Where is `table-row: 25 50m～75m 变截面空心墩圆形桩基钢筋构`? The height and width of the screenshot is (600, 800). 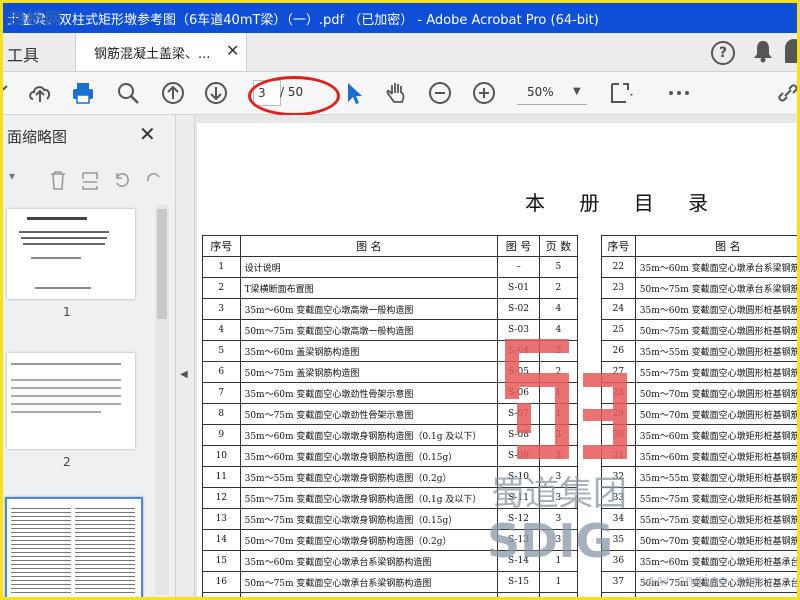 table-row: 25 50m～75m 变截面空心墩圆形桩基钢筋构 is located at coordinates (699, 330).